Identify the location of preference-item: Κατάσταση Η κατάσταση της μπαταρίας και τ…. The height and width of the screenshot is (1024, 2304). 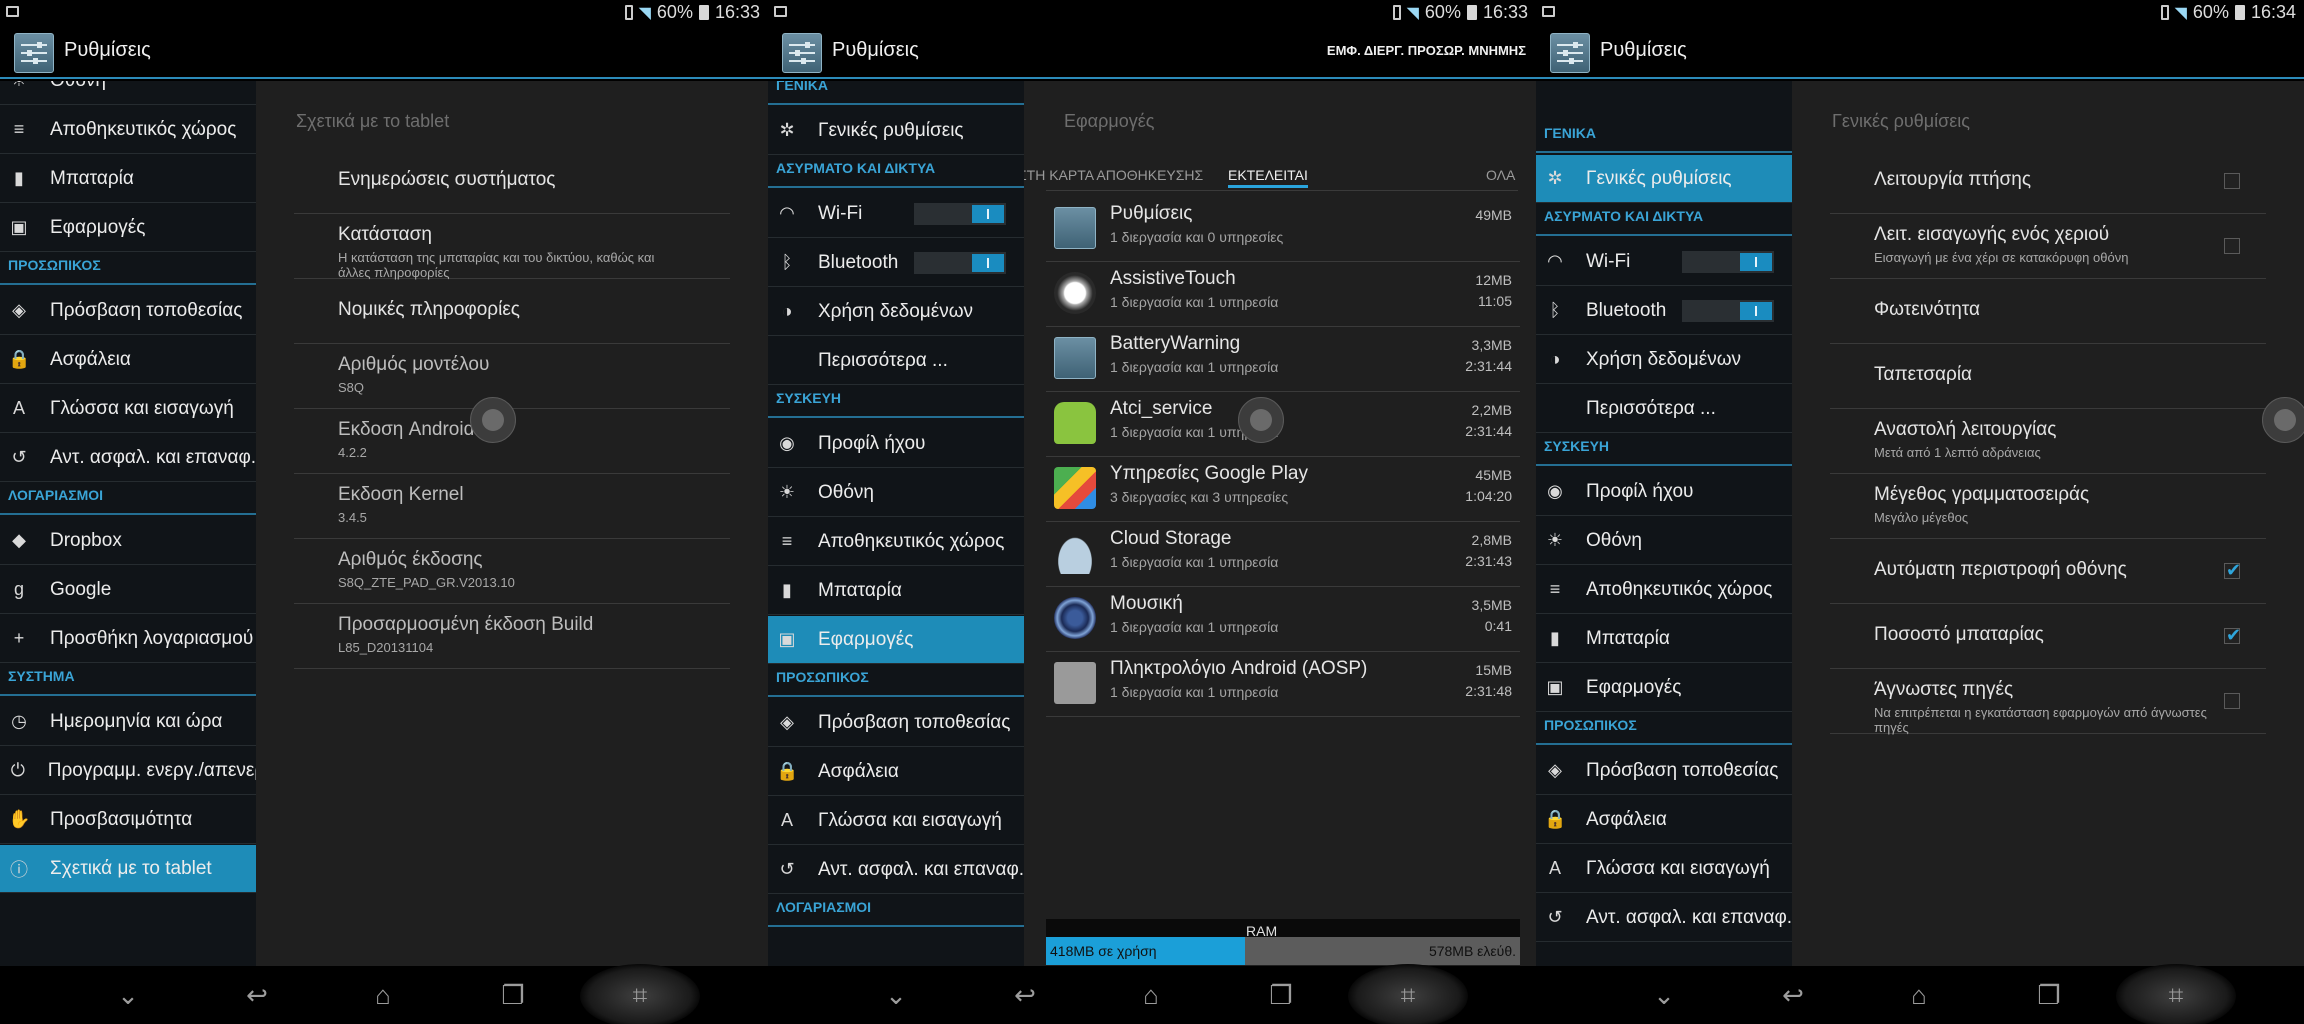
(512, 247).